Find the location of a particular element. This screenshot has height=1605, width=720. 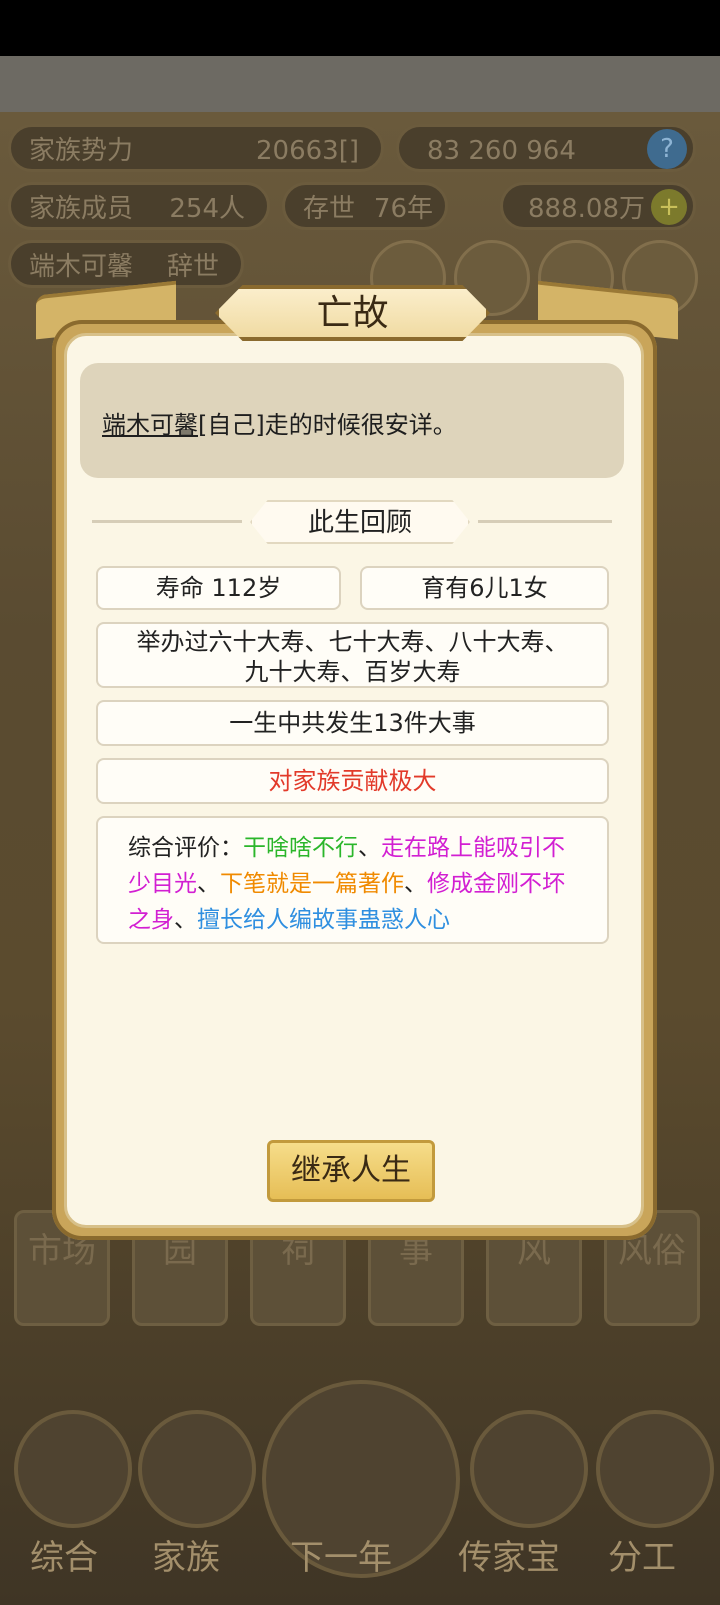

eval-trait: 擅长给人编故事蛊惑人心 is located at coordinates (323, 920).